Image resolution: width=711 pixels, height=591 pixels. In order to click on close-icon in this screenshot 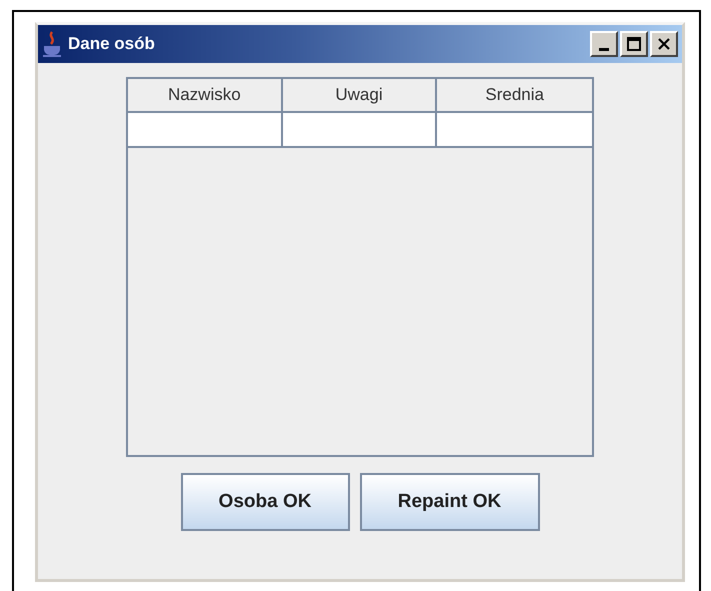, I will do `click(664, 44)`.